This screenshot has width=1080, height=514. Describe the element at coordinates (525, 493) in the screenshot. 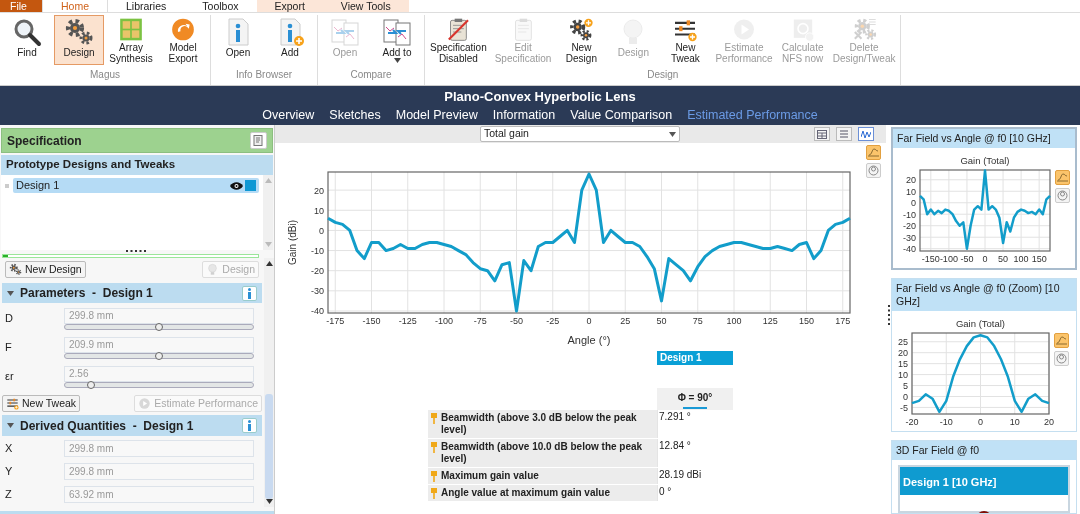

I see `result-label: Angle value at maximum gain value` at that location.